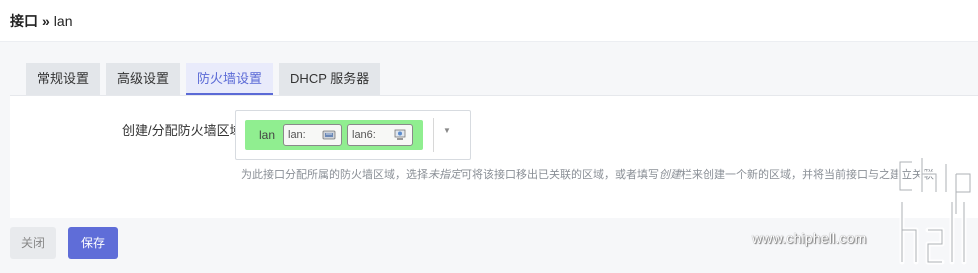  I want to click on firewall-zone-select: lan lan: lan6: ▼, so click(353, 135).